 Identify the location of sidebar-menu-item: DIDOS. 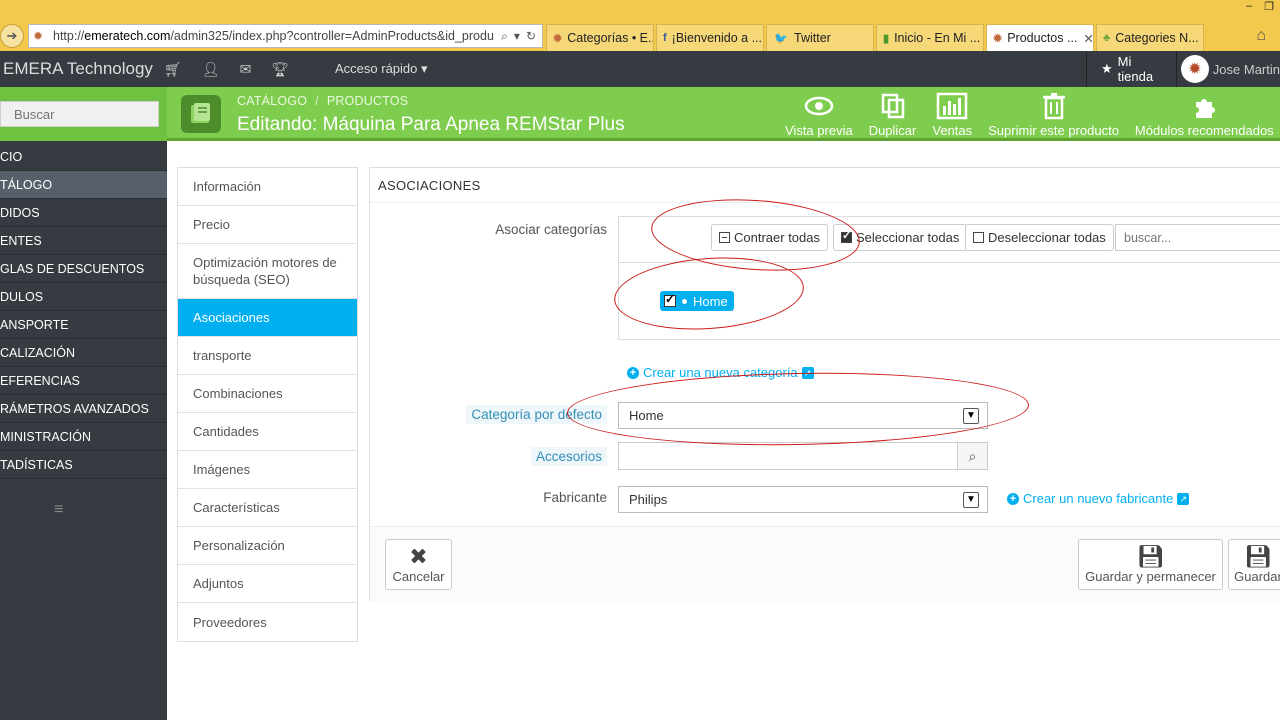
(83, 213).